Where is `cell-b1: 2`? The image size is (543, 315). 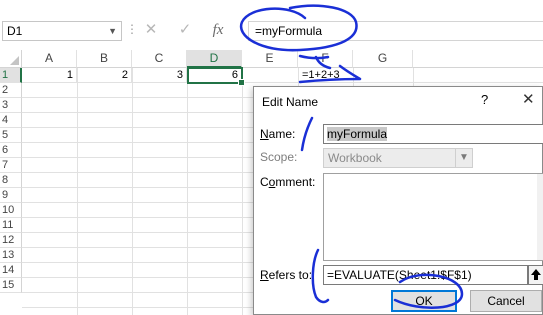
cell-b1: 2 is located at coordinates (104, 75).